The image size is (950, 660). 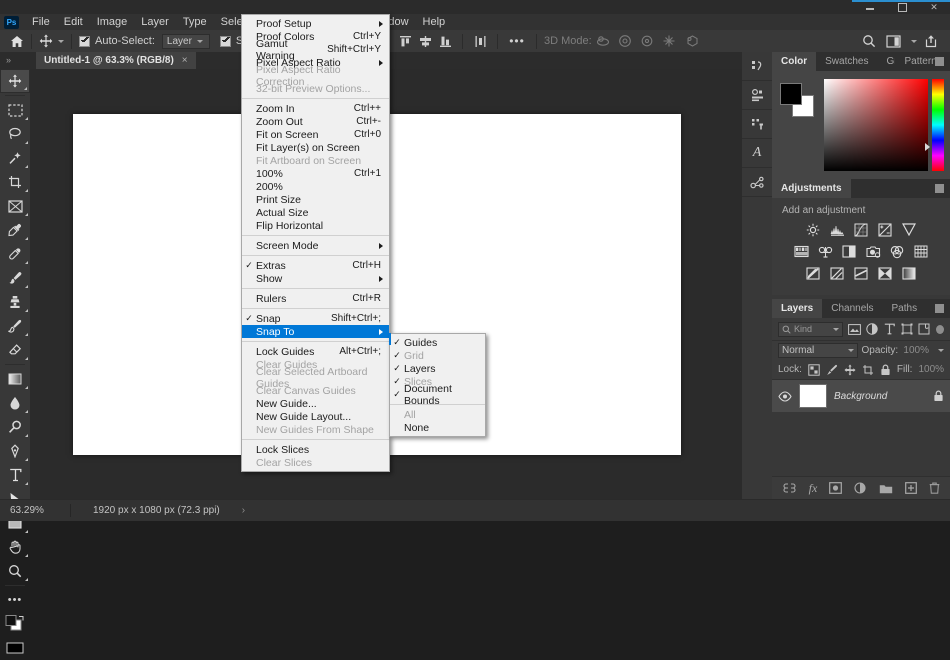 What do you see at coordinates (757, 95) in the screenshot?
I see `properties-panel-icon` at bounding box center [757, 95].